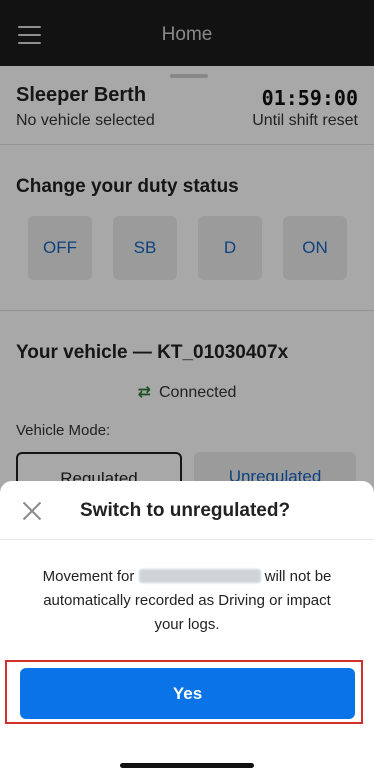  Describe the element at coordinates (199, 576) in the screenshot. I see `redacted-vehicle-id` at that location.